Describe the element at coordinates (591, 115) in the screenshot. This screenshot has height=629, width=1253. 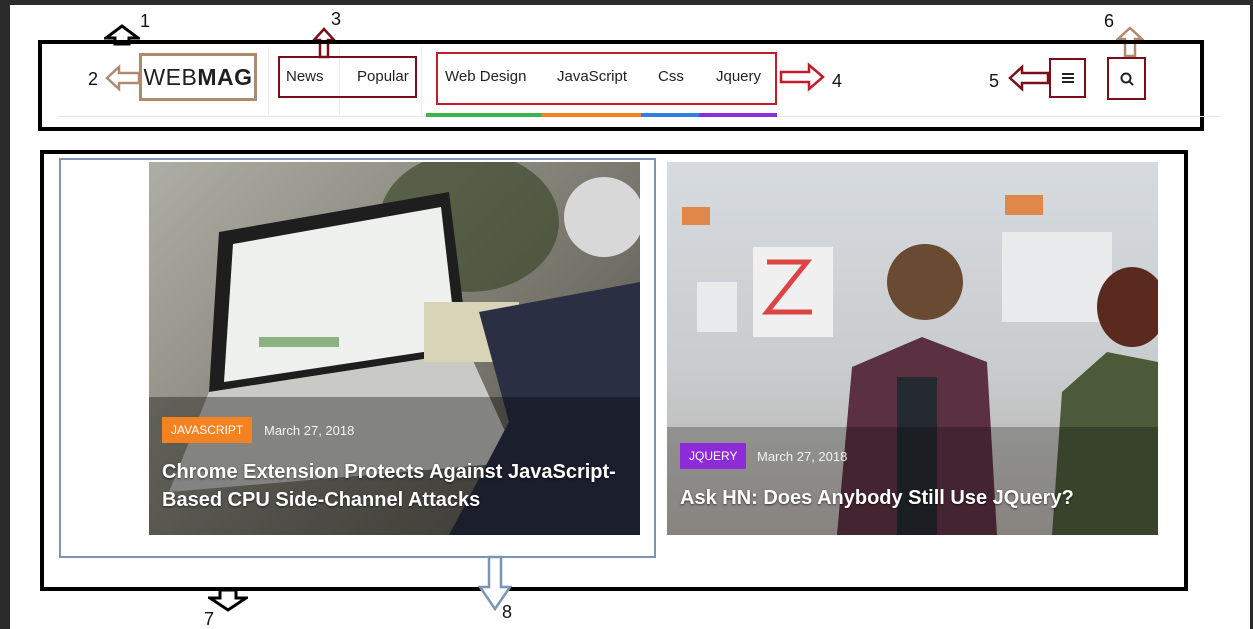
I see `category-underline-javascript` at that location.